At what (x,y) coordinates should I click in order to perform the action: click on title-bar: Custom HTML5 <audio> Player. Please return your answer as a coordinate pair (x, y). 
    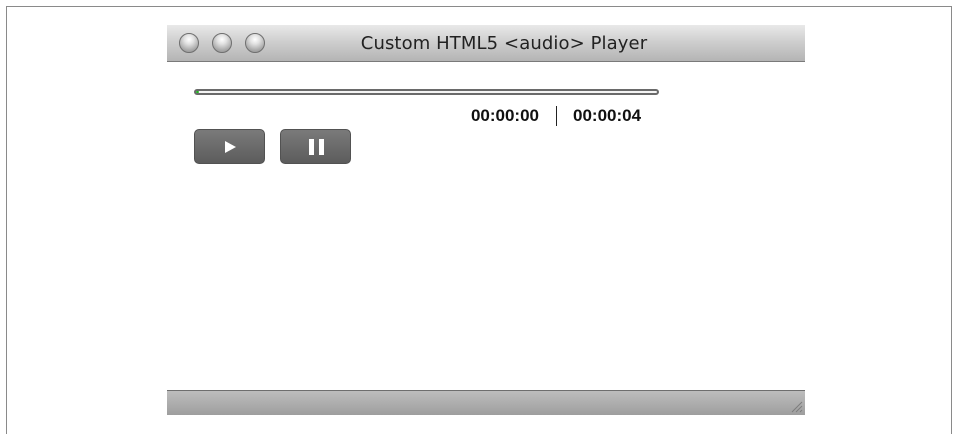
    Looking at the image, I should click on (486, 43).